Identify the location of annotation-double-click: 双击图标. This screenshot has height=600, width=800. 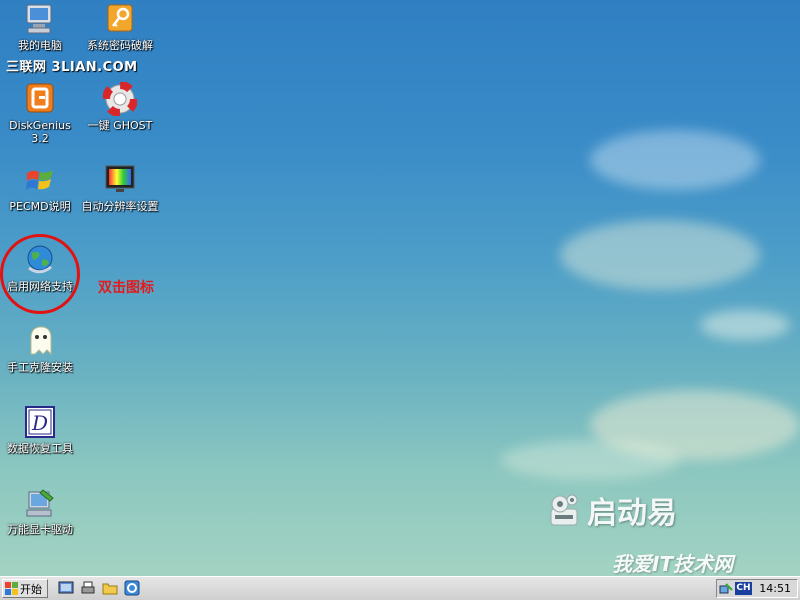
(126, 288).